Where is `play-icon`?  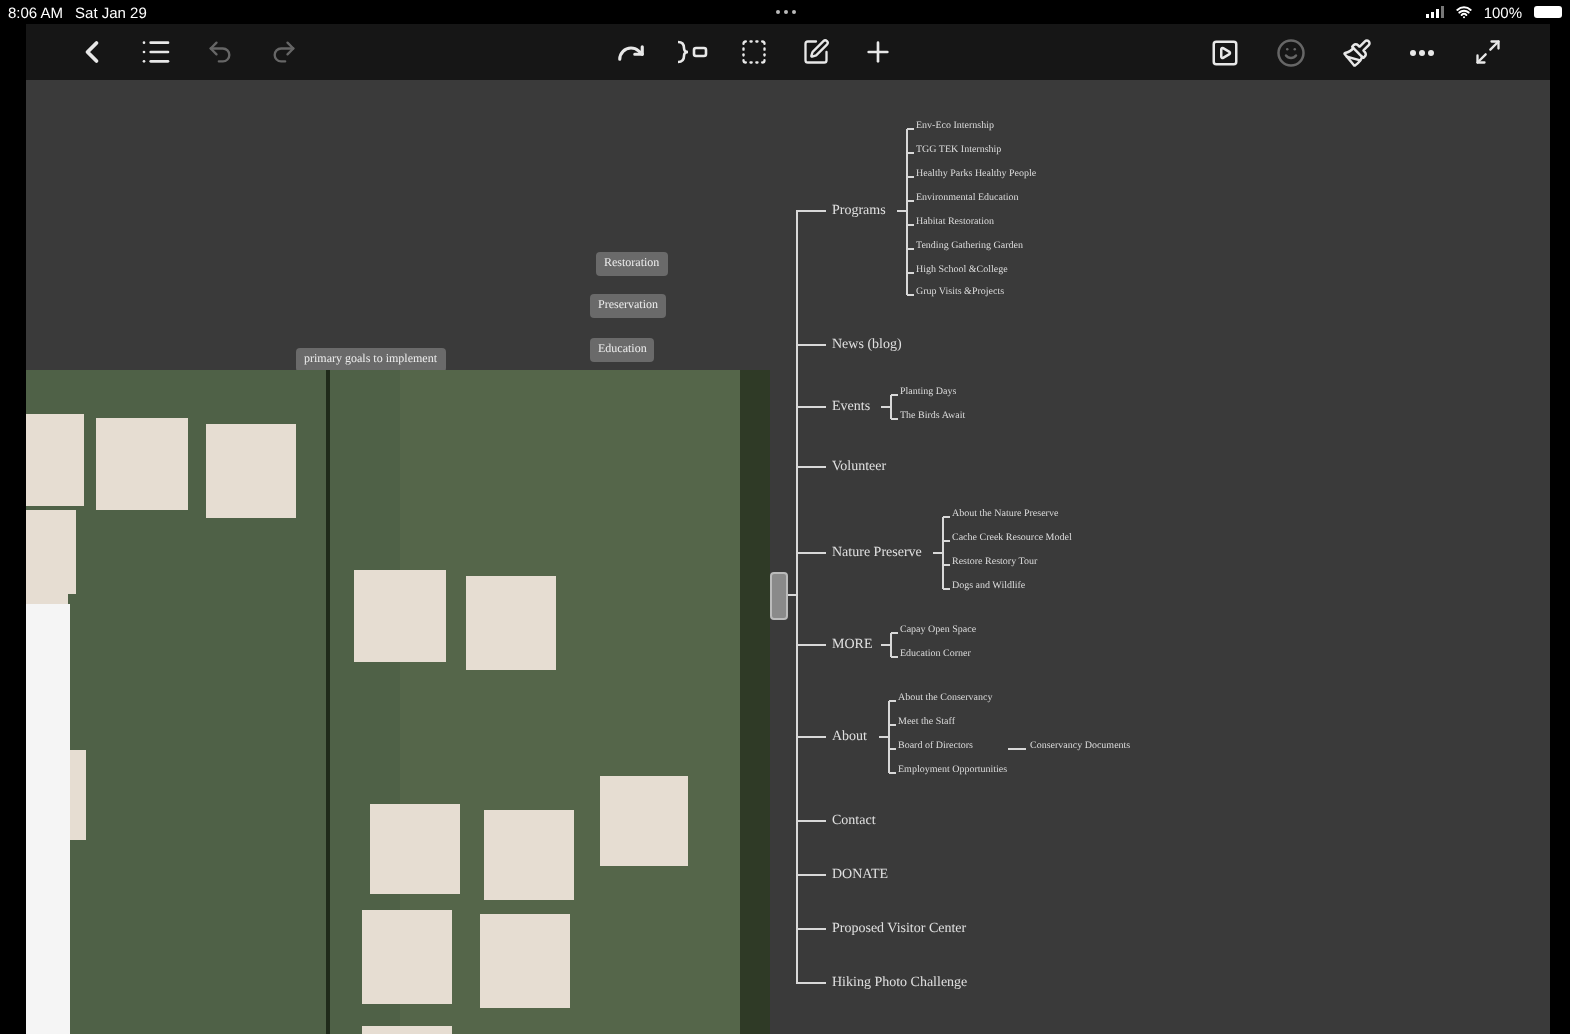 play-icon is located at coordinates (1224, 52).